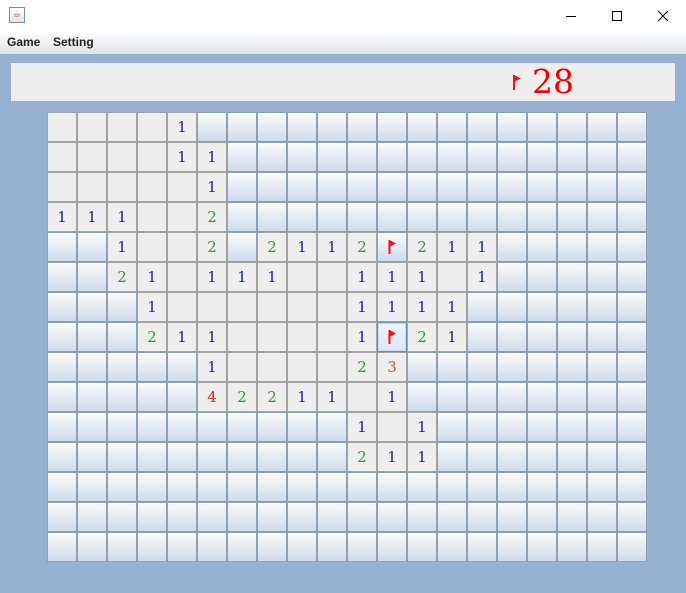 This screenshot has width=686, height=593. What do you see at coordinates (571, 15) in the screenshot?
I see `minimize-button` at bounding box center [571, 15].